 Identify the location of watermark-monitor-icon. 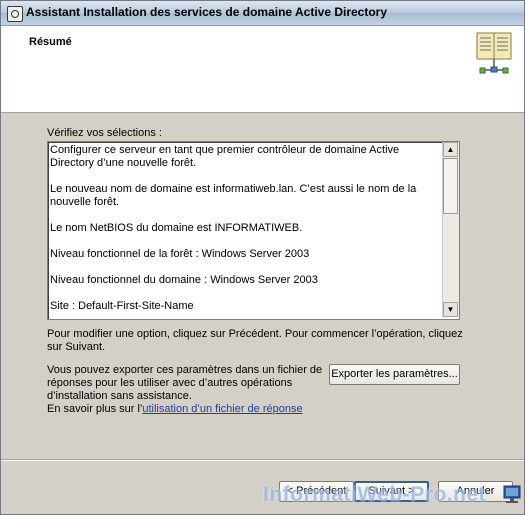
(512, 494).